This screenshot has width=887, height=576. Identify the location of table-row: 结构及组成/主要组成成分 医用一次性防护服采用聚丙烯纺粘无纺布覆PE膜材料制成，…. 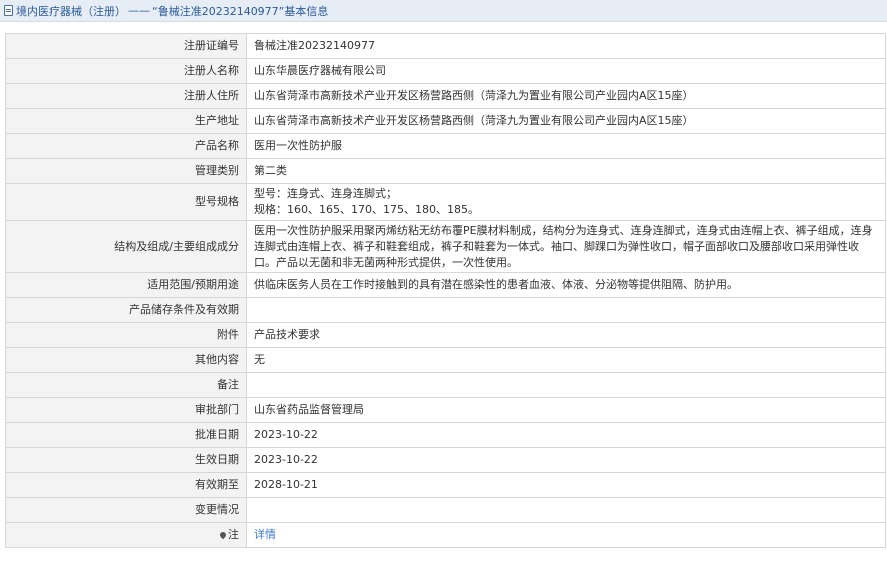
(445, 246).